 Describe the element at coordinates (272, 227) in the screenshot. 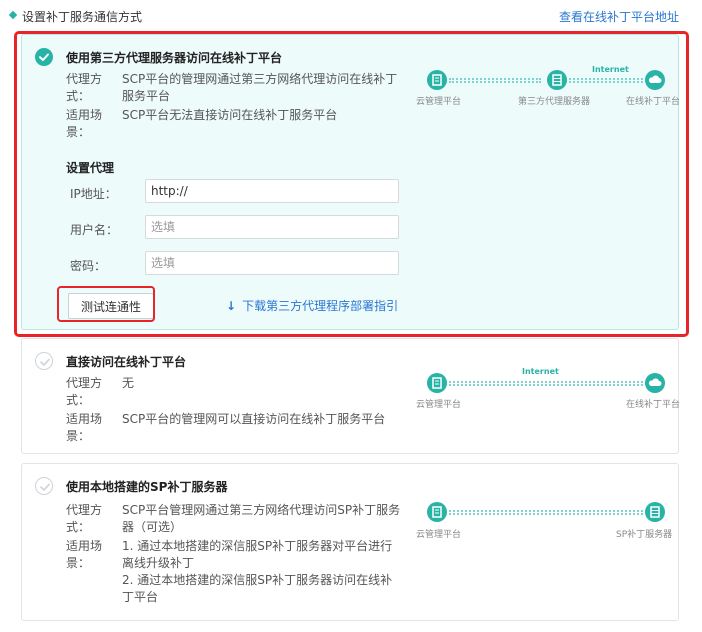

I see `username-input` at that location.